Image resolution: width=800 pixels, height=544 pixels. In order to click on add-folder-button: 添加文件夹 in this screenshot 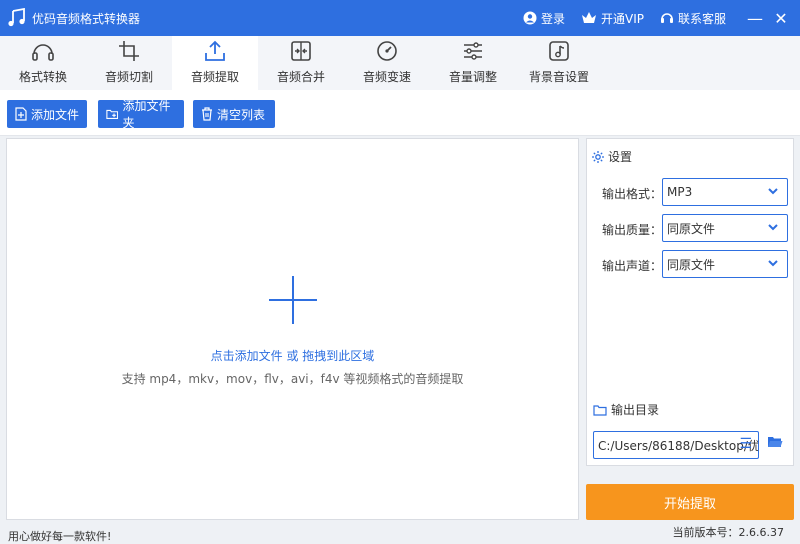, I will do `click(141, 114)`.